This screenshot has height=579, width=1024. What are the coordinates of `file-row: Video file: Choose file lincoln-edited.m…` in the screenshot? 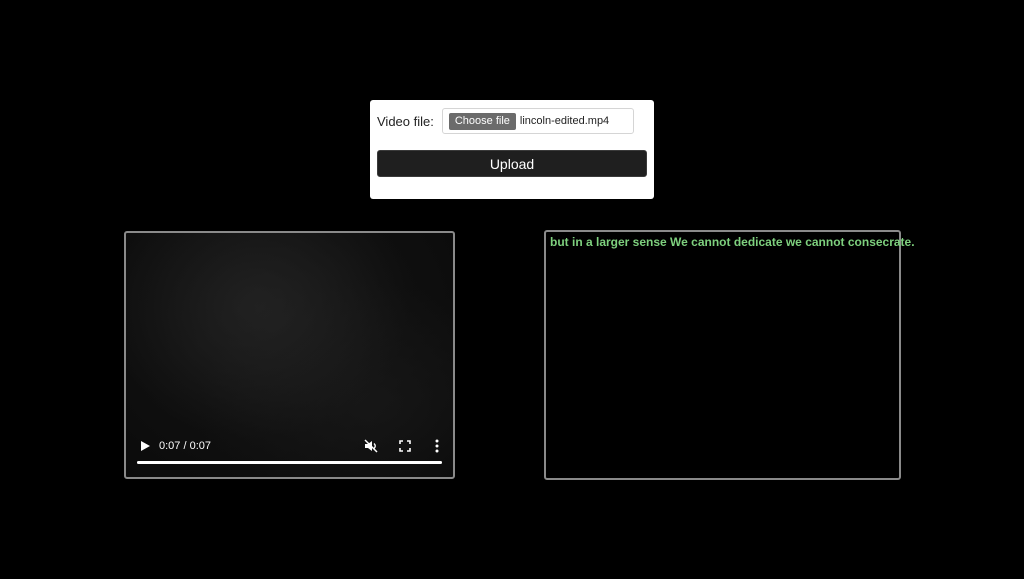 It's located at (512, 121).